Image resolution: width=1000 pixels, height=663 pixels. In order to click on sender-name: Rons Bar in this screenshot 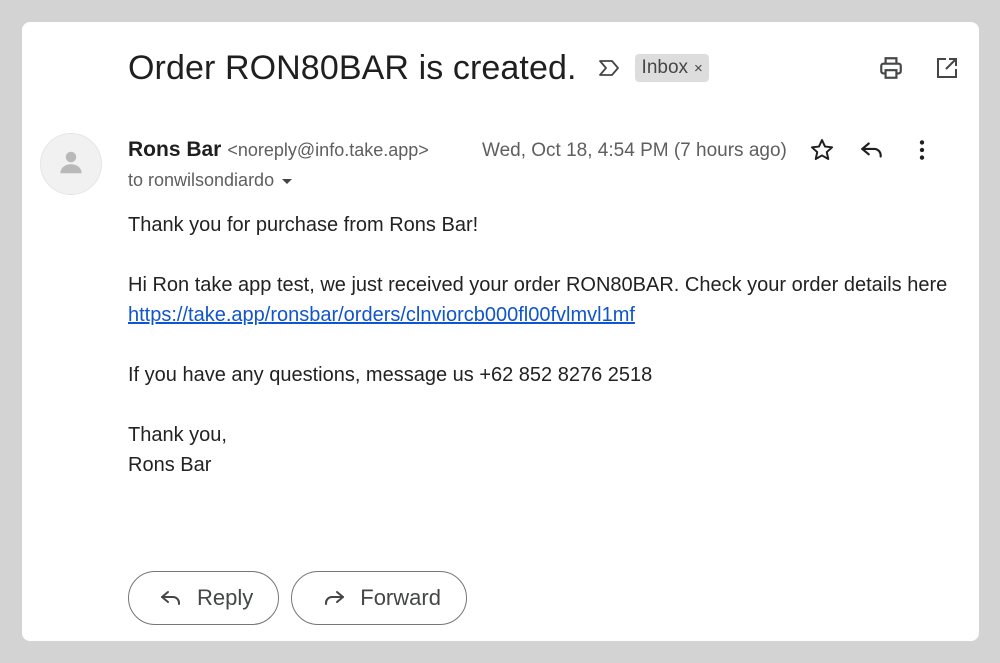, I will do `click(174, 150)`.